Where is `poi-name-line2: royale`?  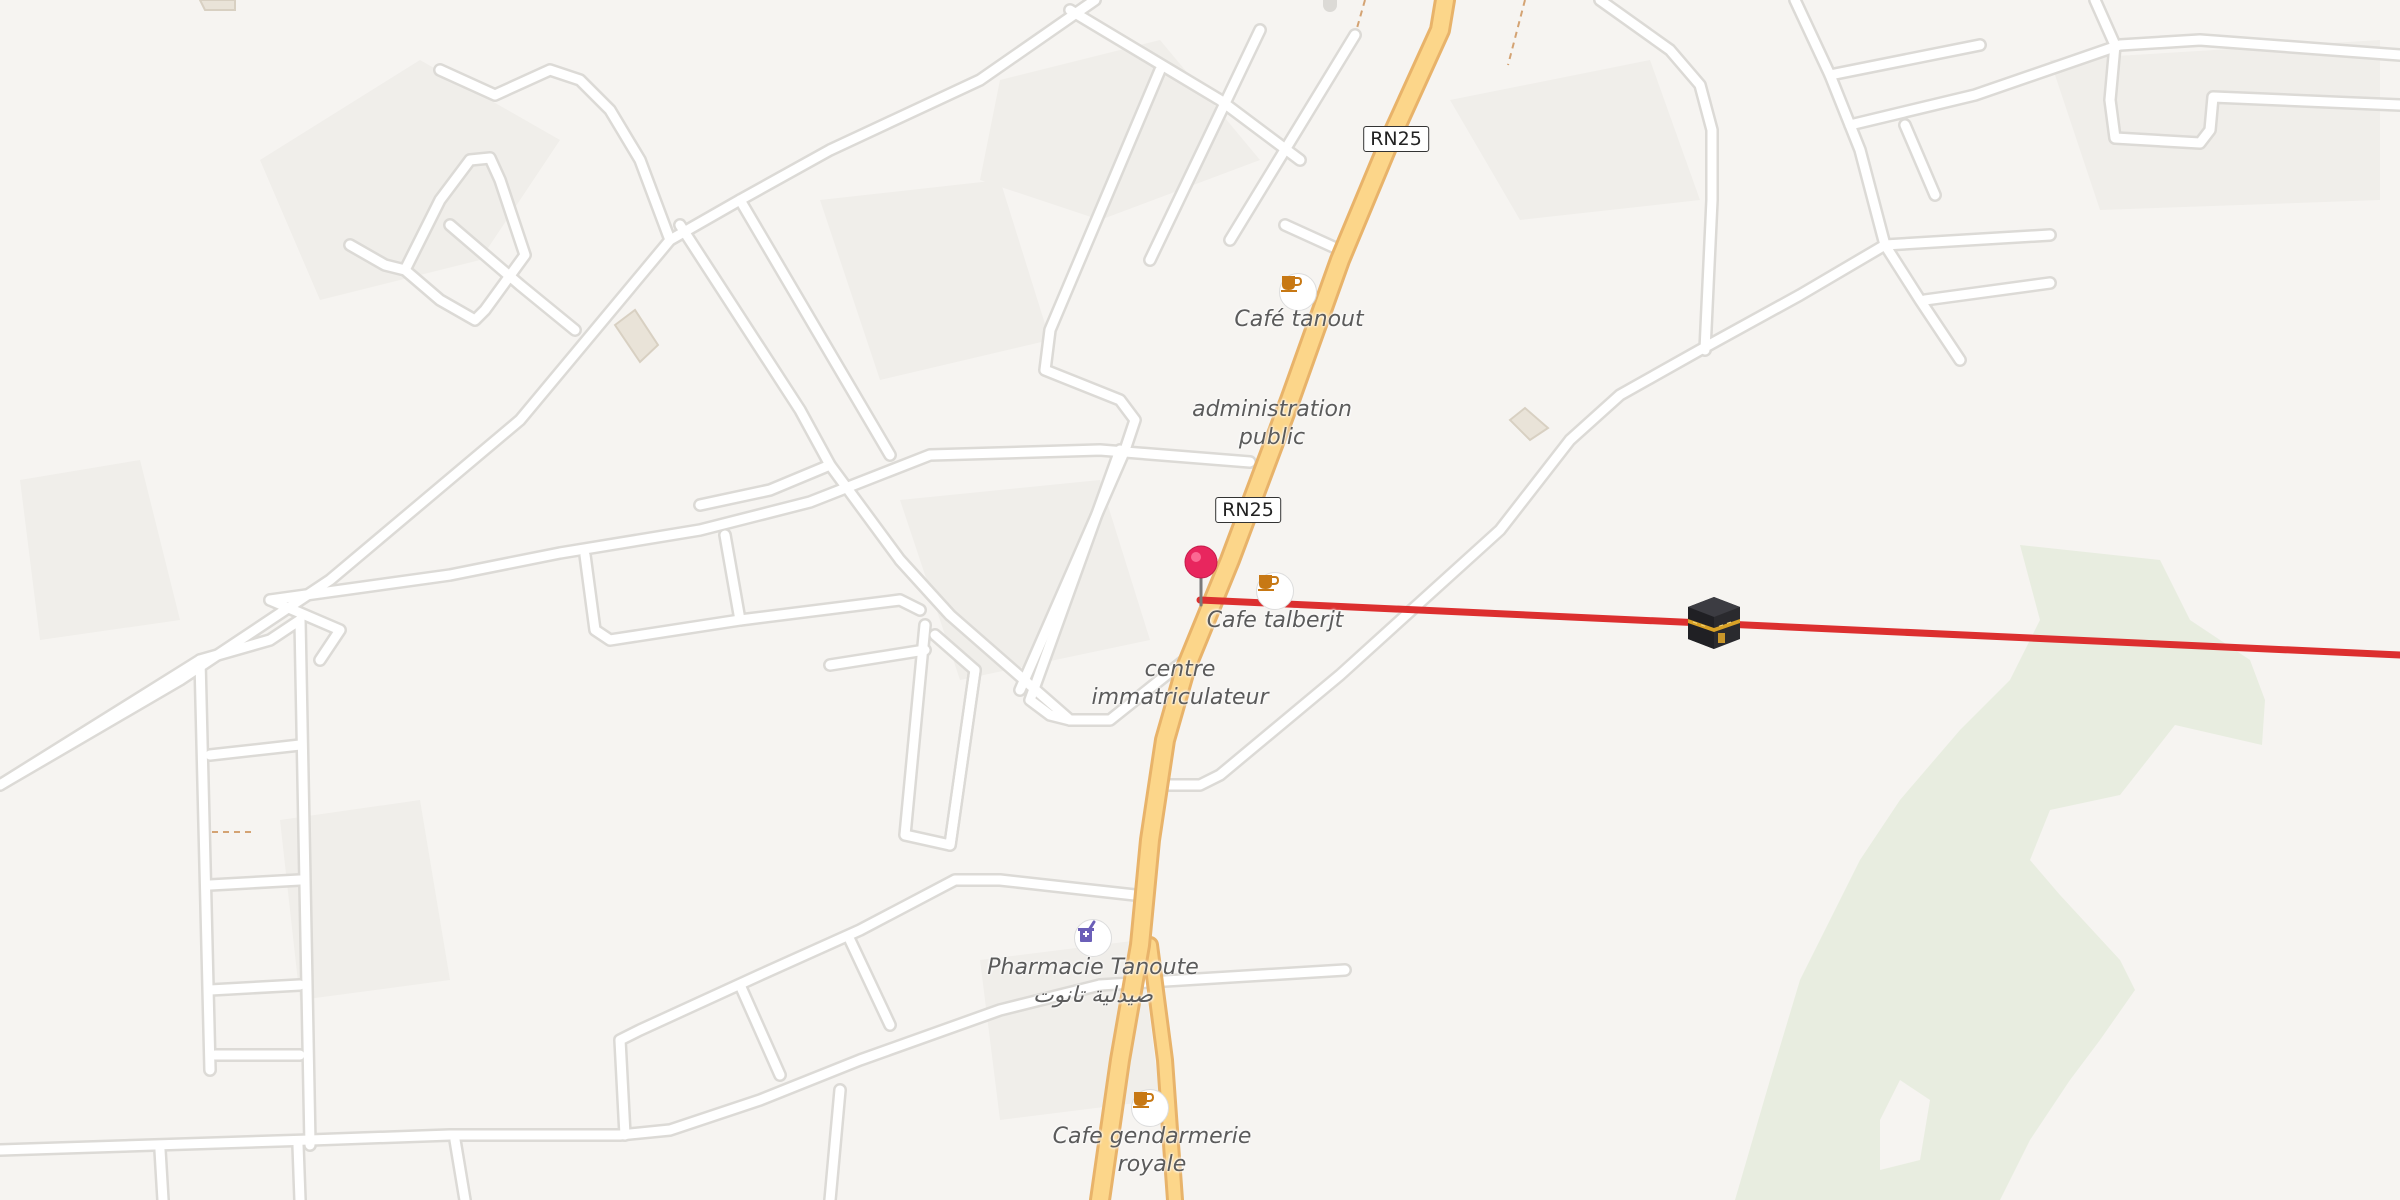 poi-name-line2: royale is located at coordinates (1152, 1164).